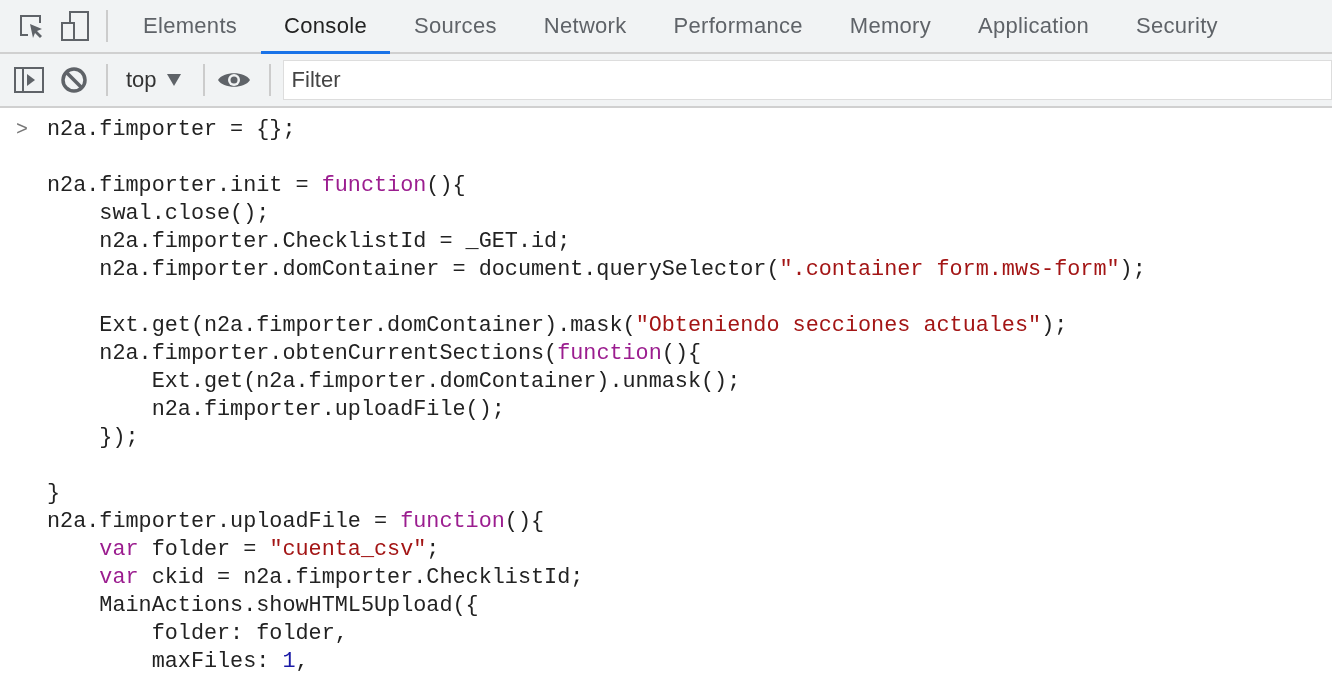 The height and width of the screenshot is (674, 1332). Describe the element at coordinates (585, 27) in the screenshot. I see `panel-tab: Network` at that location.